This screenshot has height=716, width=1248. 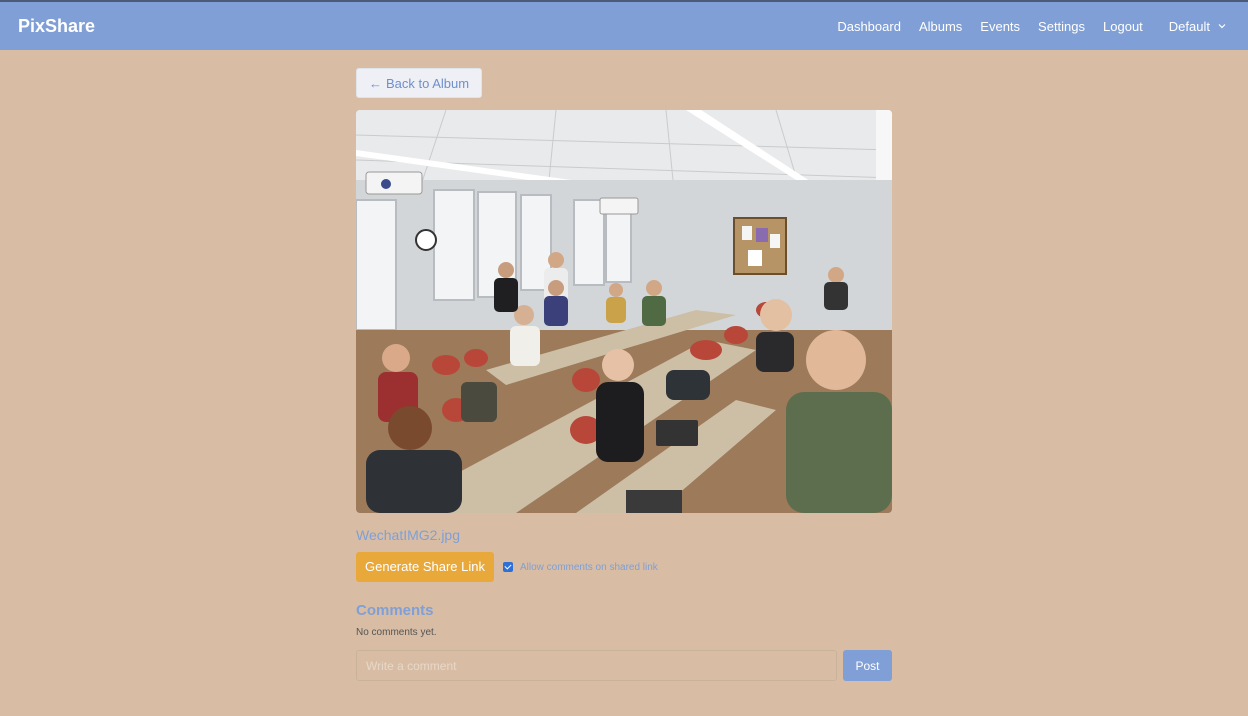 I want to click on photo-filename: WechatIMG2.jpg, so click(x=408, y=535).